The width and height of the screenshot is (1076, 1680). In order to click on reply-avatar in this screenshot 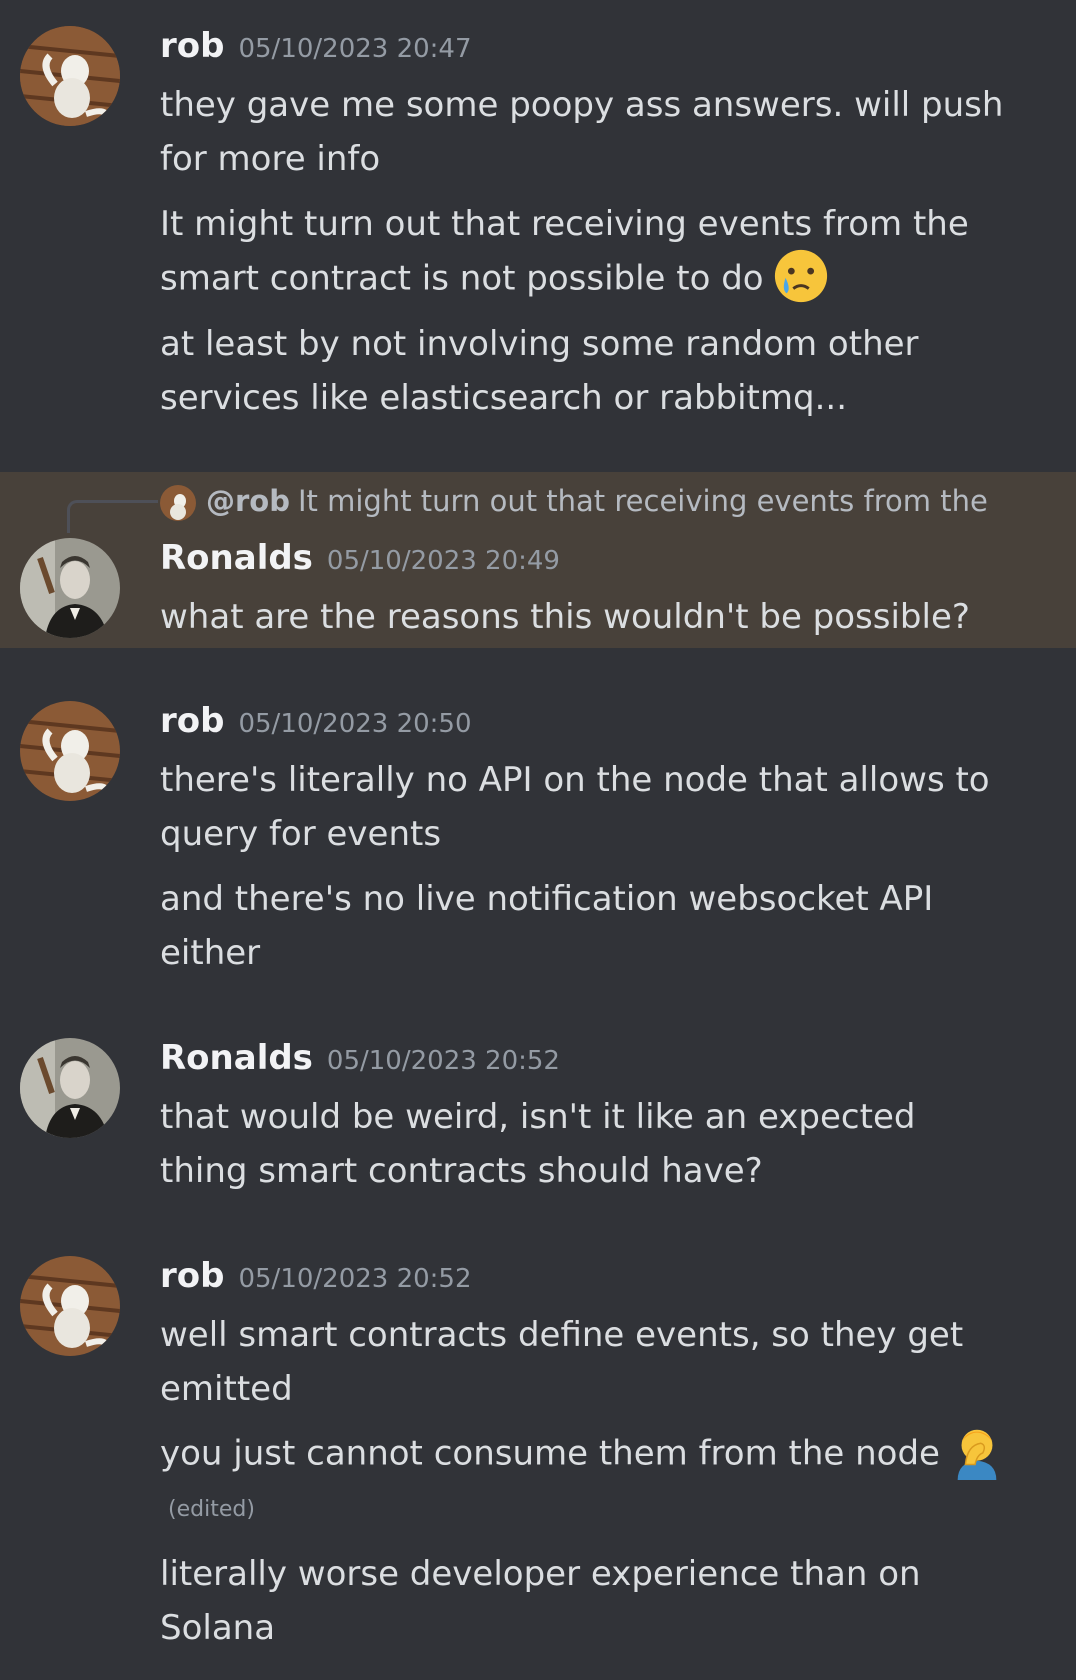, I will do `click(178, 503)`.